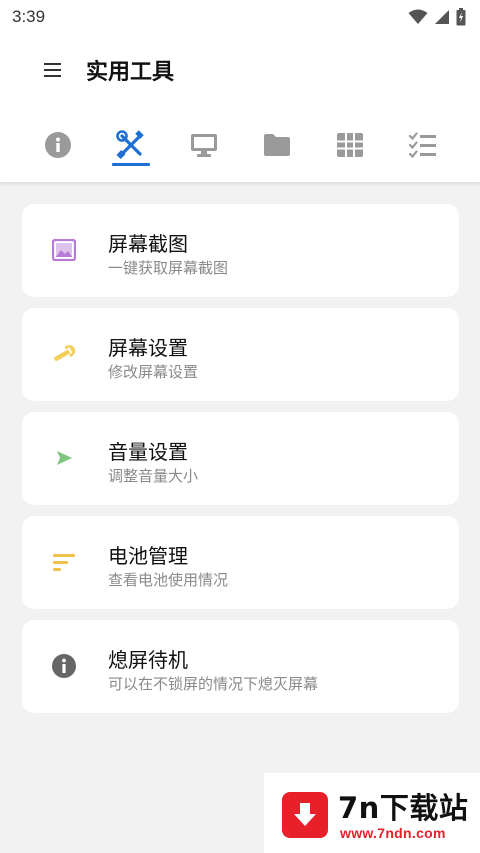  I want to click on list-item-screen-off: 熄屏待机 可以在不锁屏的情况下熄灭屏幕, so click(240, 666).